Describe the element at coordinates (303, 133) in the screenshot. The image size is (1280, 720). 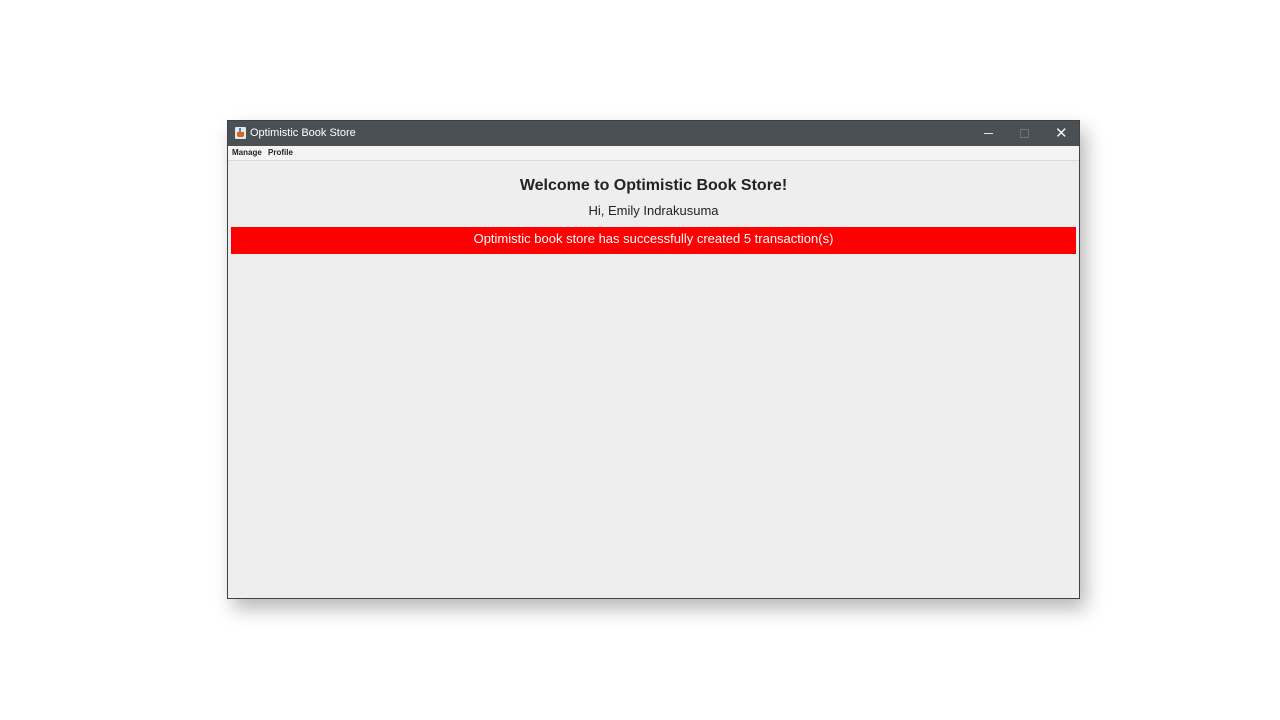
I see `window-title: Optimistic Book Store` at that location.